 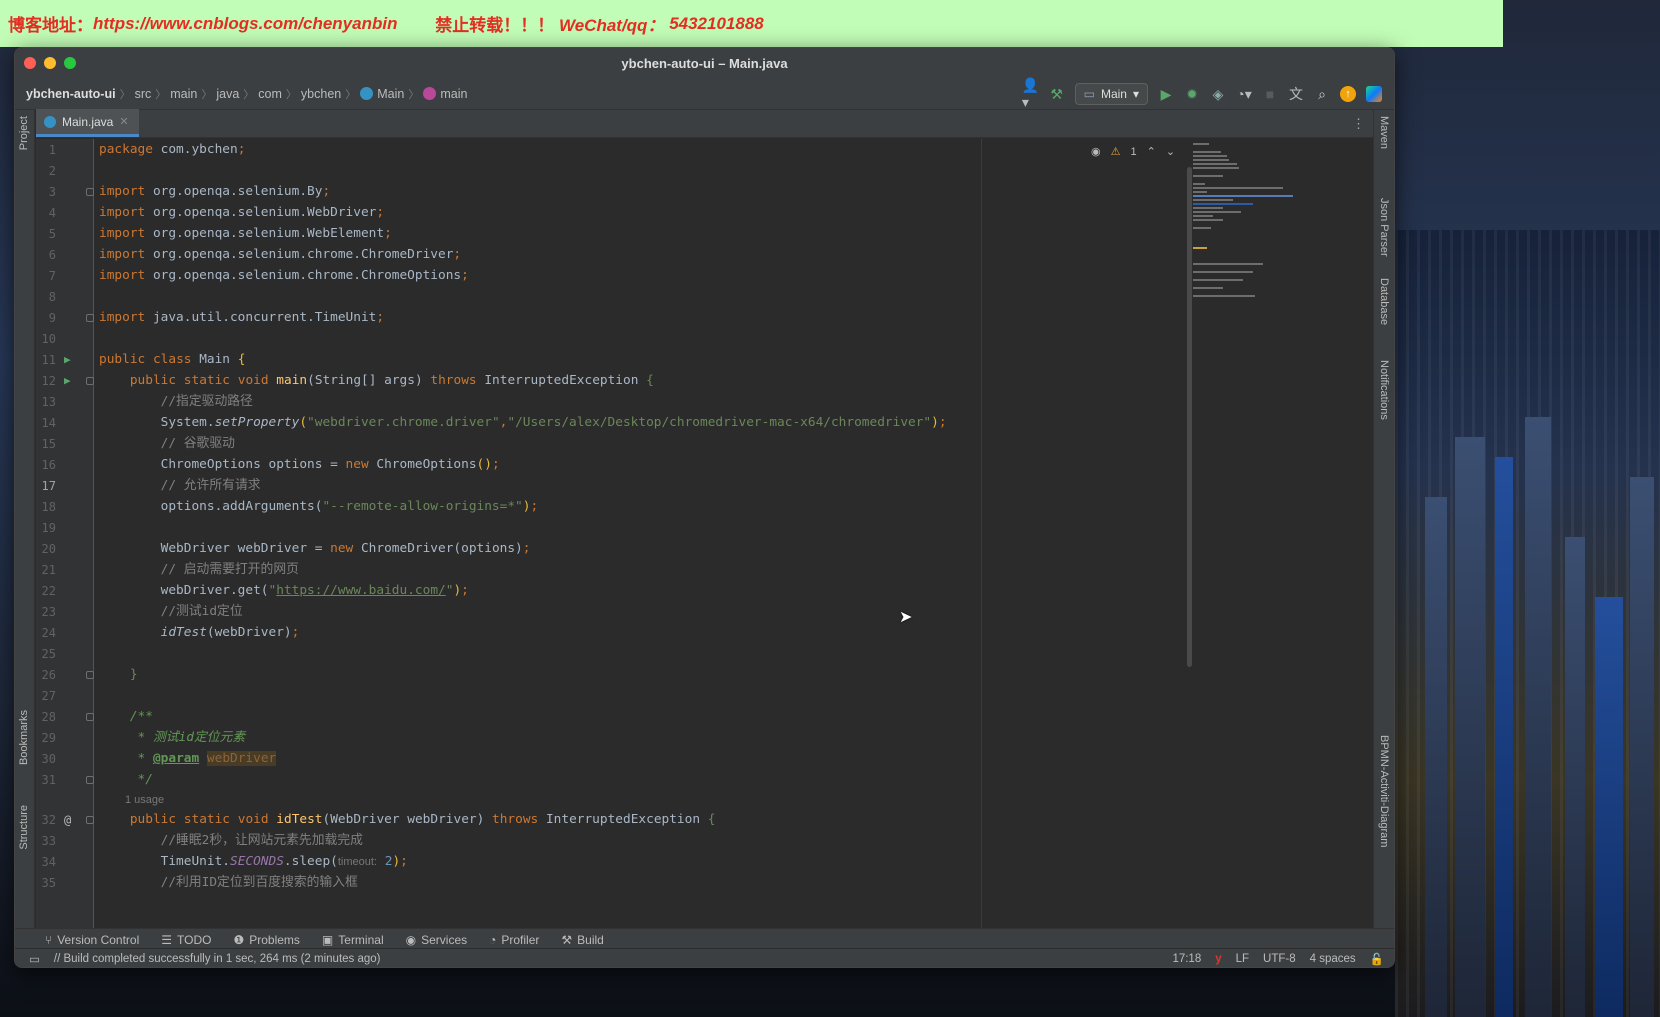 What do you see at coordinates (582, 940) in the screenshot?
I see `tab-build: ⚒ Build` at bounding box center [582, 940].